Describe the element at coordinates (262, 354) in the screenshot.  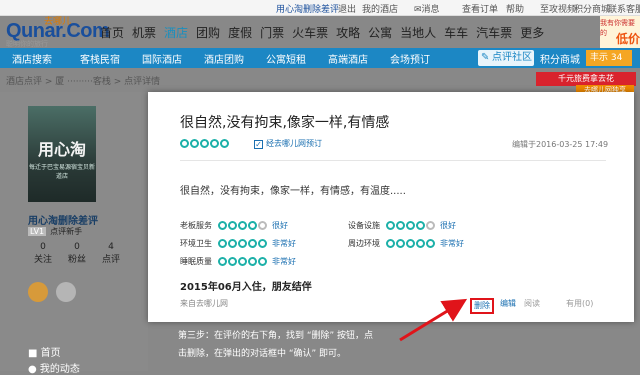
I see `instruction-caption-line2: 击删除，在弹出的对话框中 “确认” 即可。` at that location.